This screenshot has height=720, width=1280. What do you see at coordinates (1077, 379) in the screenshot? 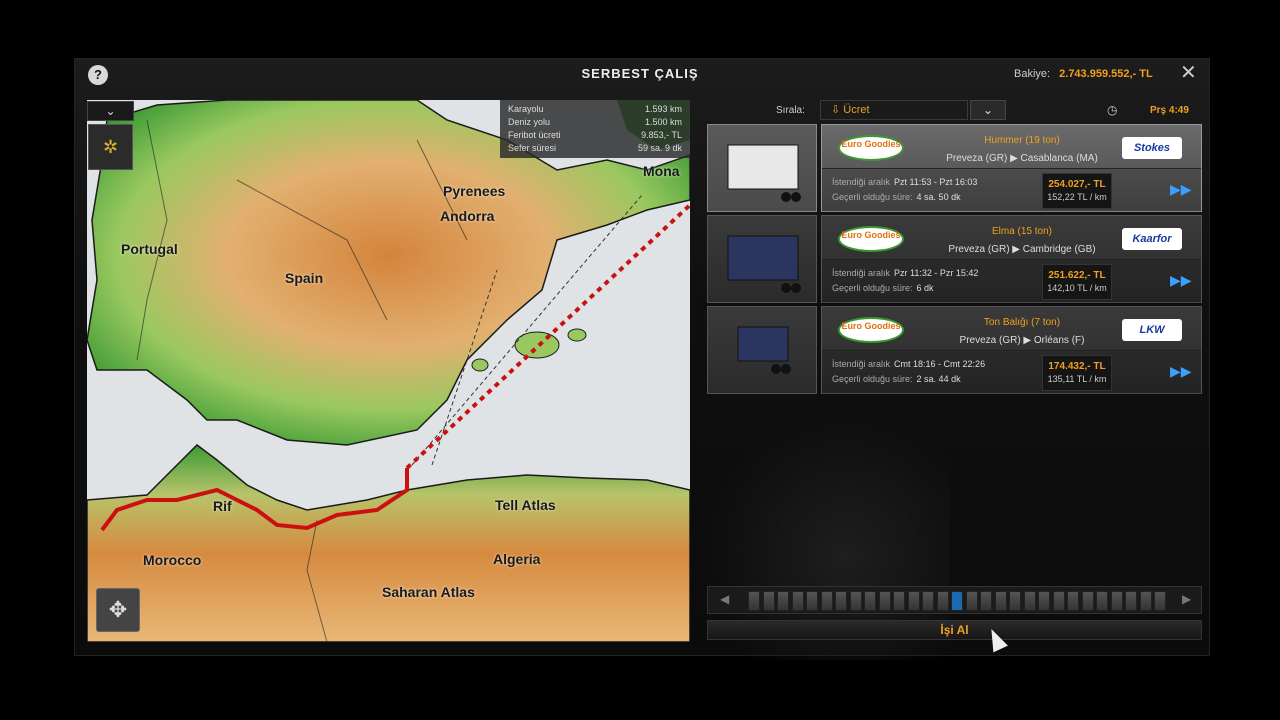
I see `payment-rate: 135,11 TL / km` at bounding box center [1077, 379].